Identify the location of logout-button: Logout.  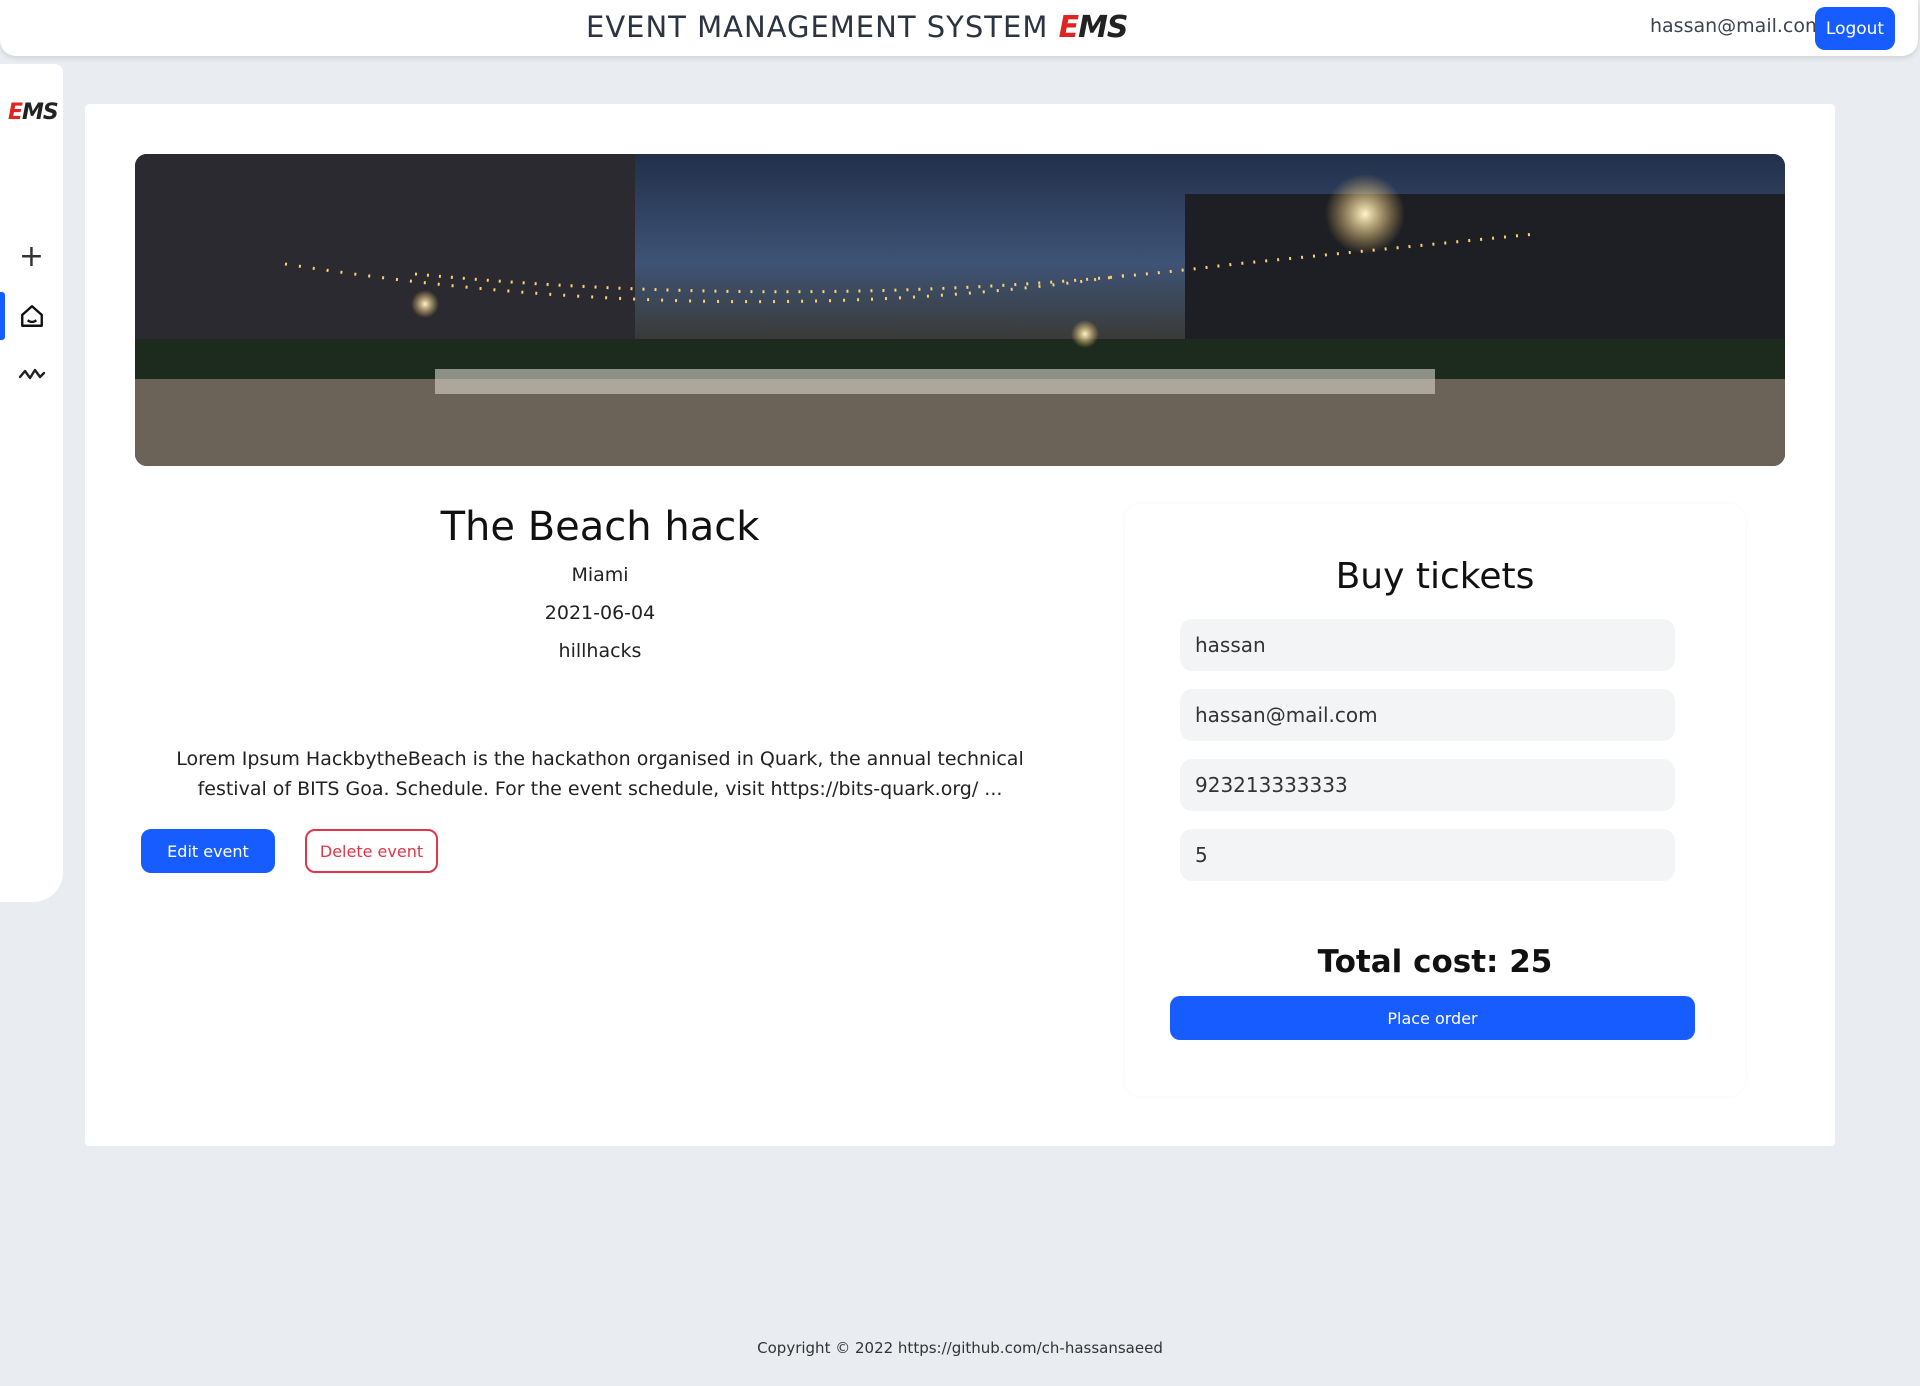
(1855, 28).